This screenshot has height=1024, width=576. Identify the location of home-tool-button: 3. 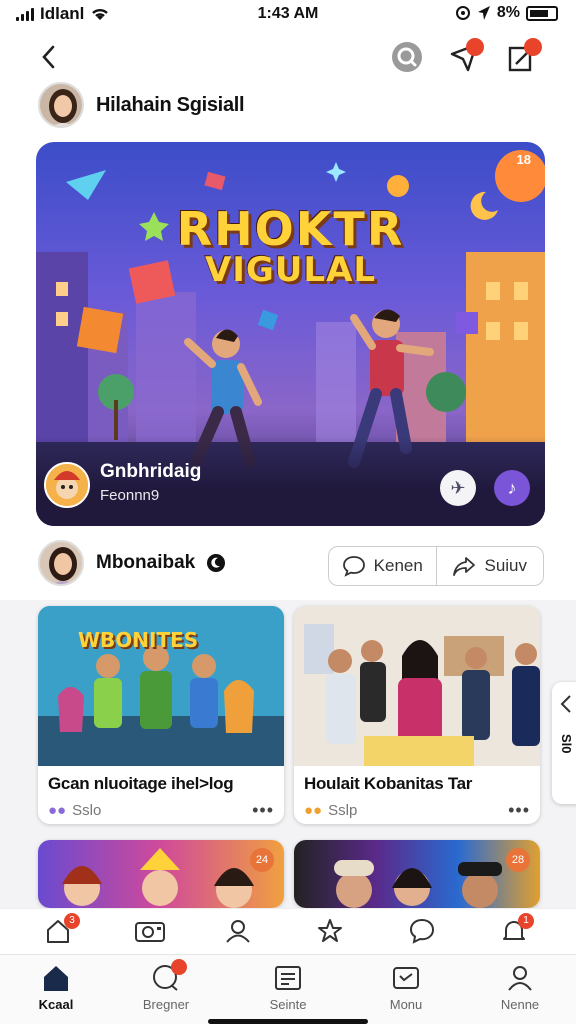
(62, 930).